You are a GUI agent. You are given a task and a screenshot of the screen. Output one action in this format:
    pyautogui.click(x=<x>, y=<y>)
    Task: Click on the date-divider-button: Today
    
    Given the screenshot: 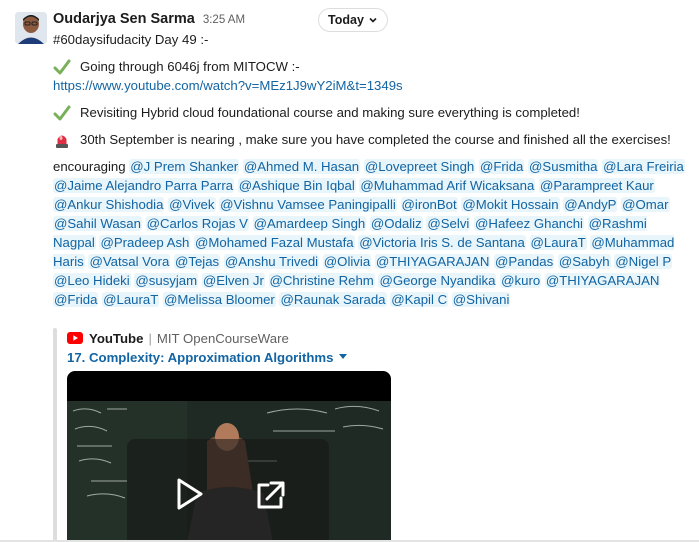 What is the action you would take?
    pyautogui.click(x=353, y=20)
    